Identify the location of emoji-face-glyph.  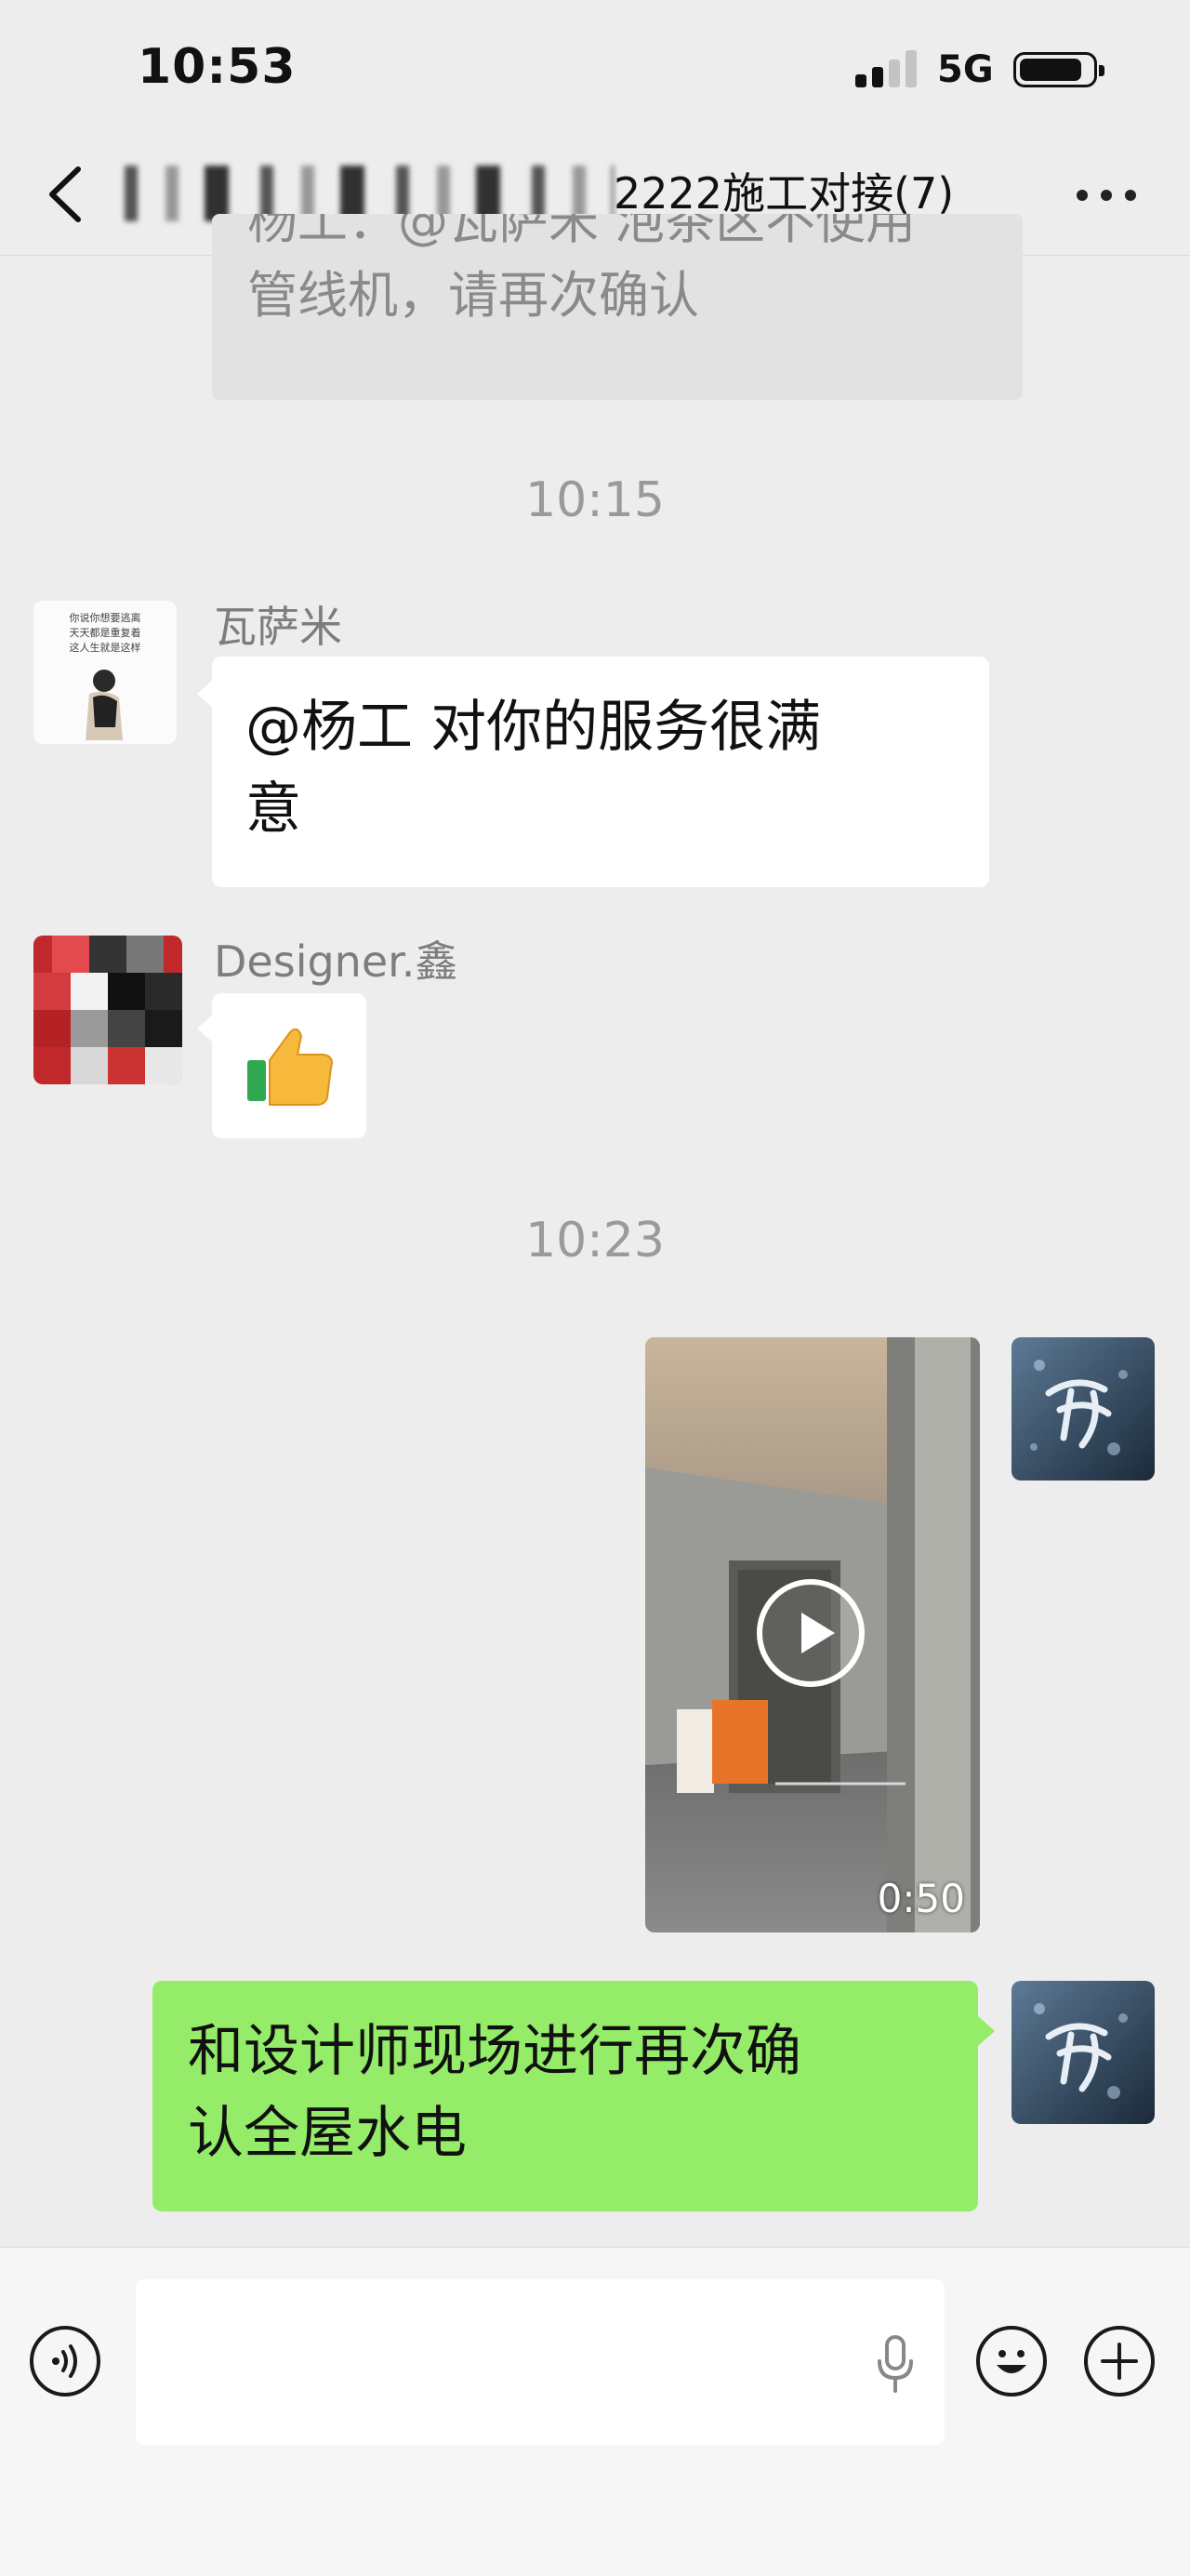
(1011, 2361).